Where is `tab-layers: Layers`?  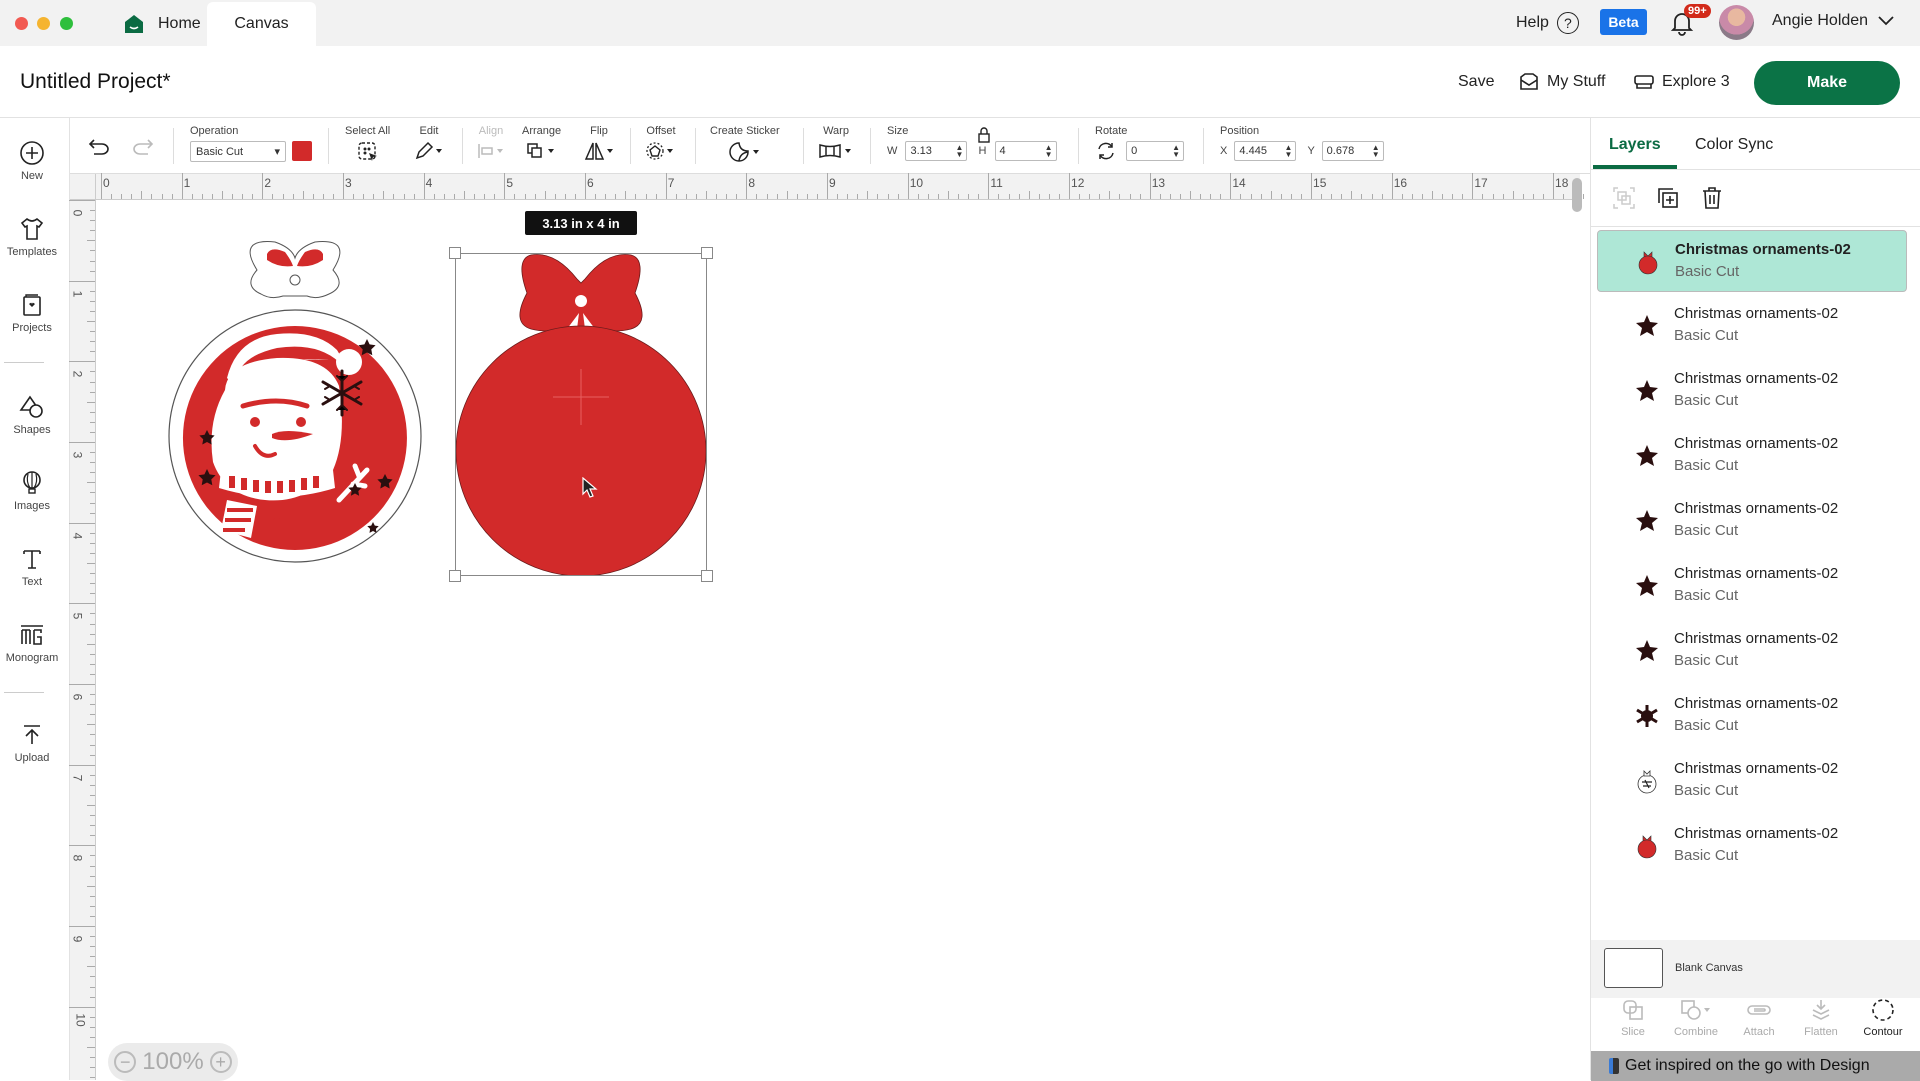
tab-layers: Layers is located at coordinates (1635, 145).